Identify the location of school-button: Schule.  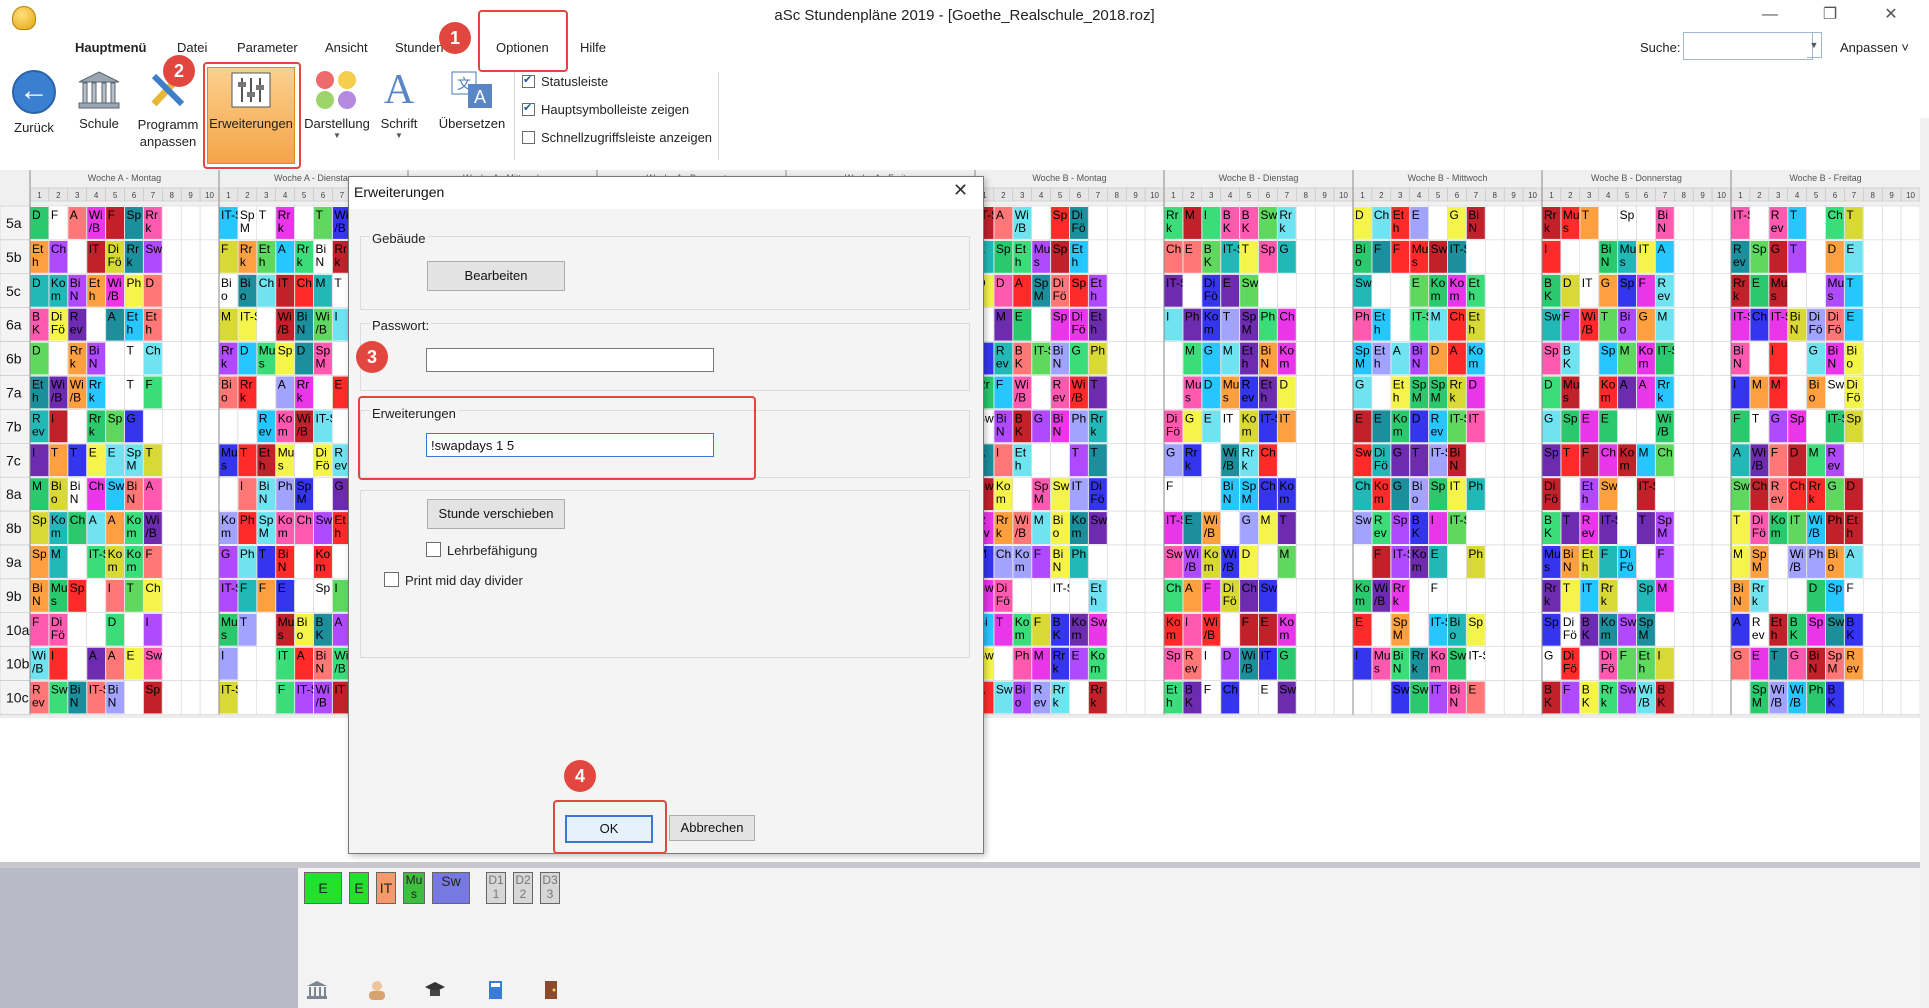
(99, 100).